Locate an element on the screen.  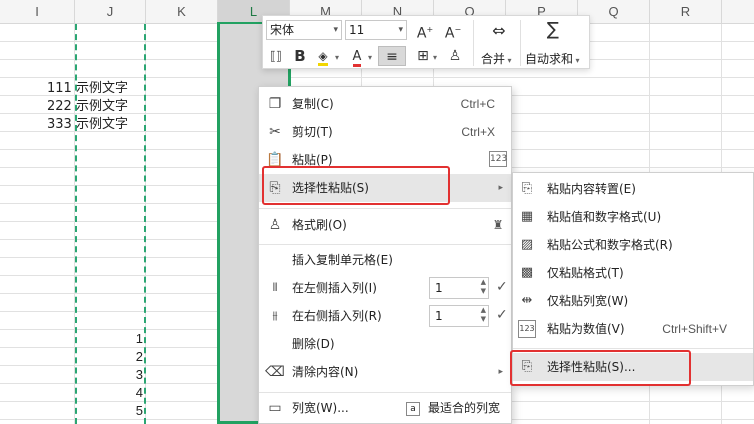
menu-item-delete: 删除(D) is located at coordinates (385, 344).